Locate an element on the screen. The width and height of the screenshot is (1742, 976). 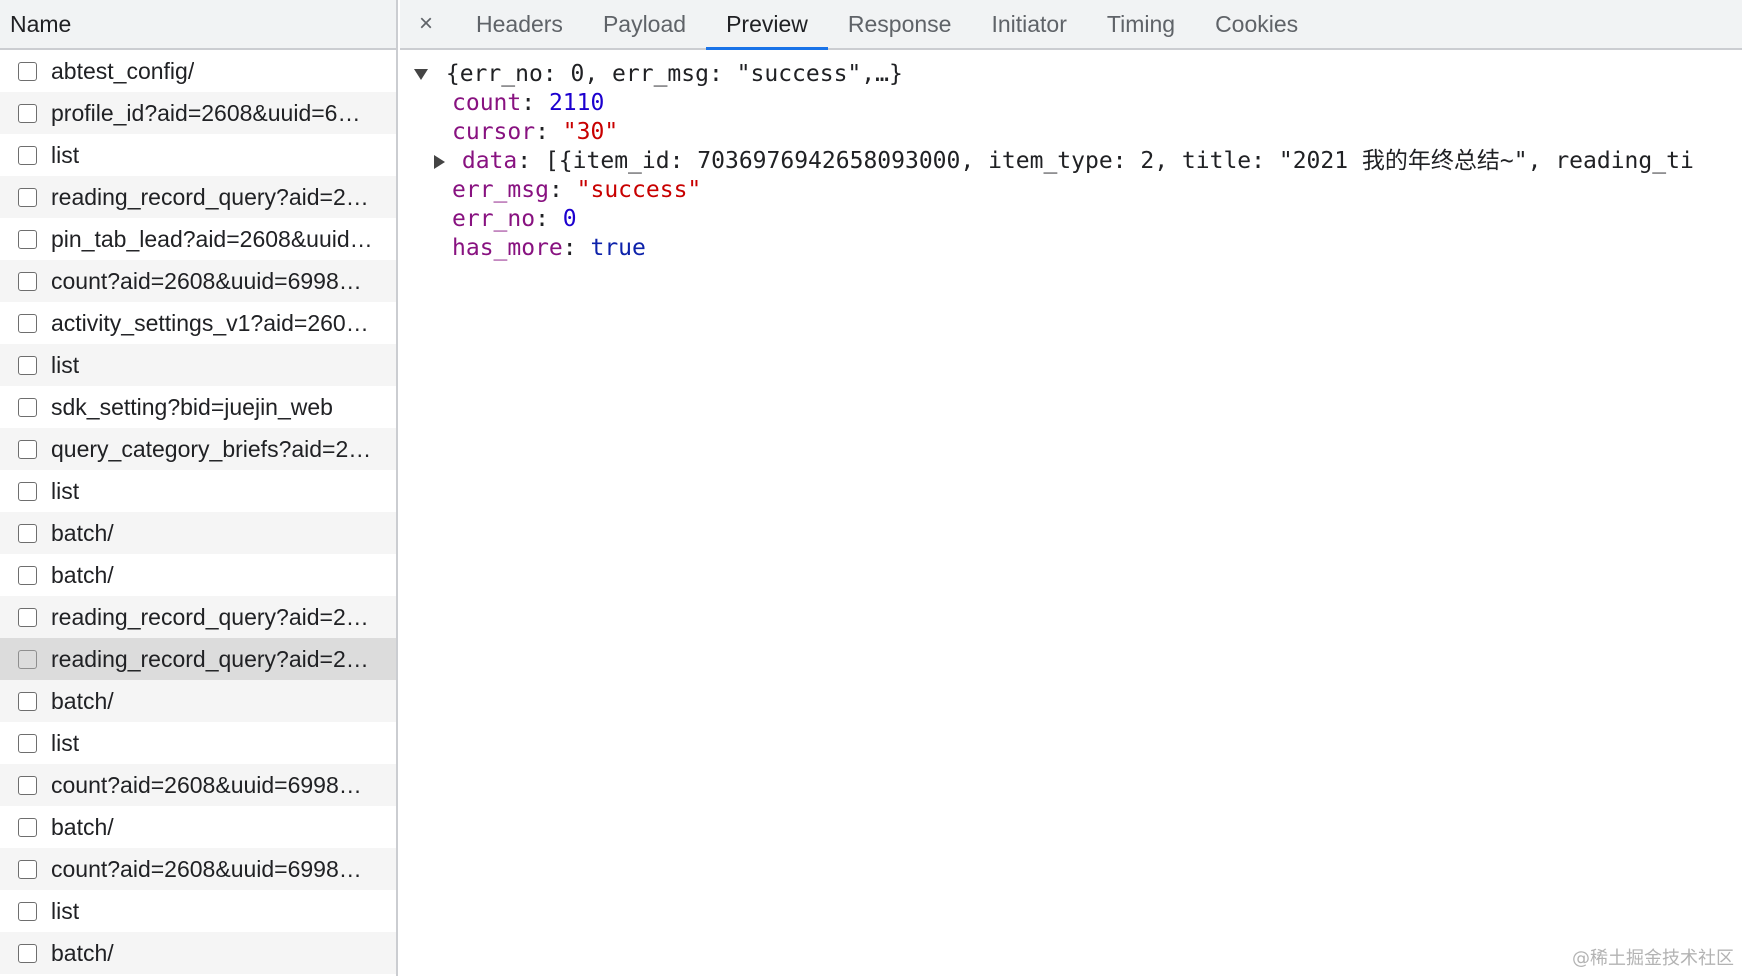
json-key: count is located at coordinates (487, 103).